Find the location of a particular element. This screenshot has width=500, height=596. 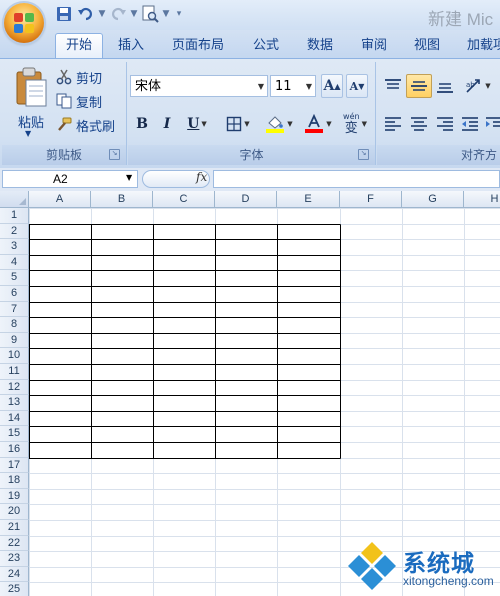

print-preview-dropdown-icon: ▼ is located at coordinates (166, 14).